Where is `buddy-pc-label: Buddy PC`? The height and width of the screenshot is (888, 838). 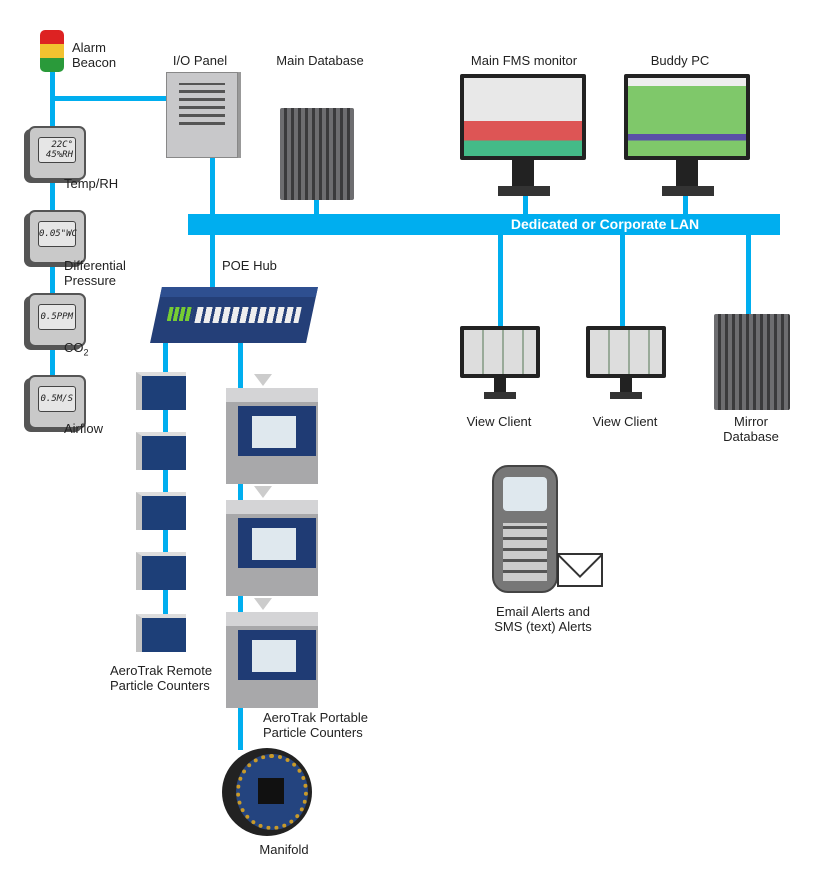
buddy-pc-label: Buddy PC is located at coordinates (680, 60).